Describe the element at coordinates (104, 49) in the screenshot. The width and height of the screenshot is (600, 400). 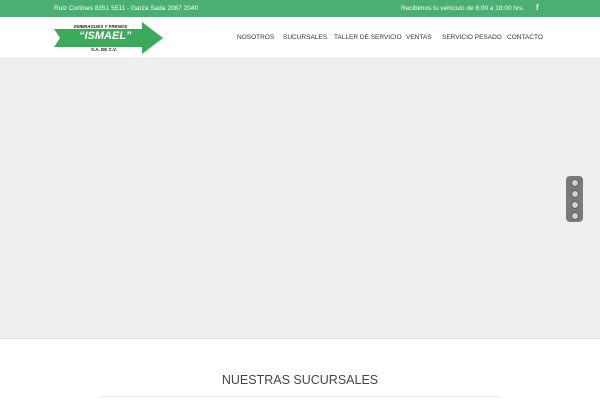
I see `logo-company-suffix: S.A. DE C.V.` at that location.